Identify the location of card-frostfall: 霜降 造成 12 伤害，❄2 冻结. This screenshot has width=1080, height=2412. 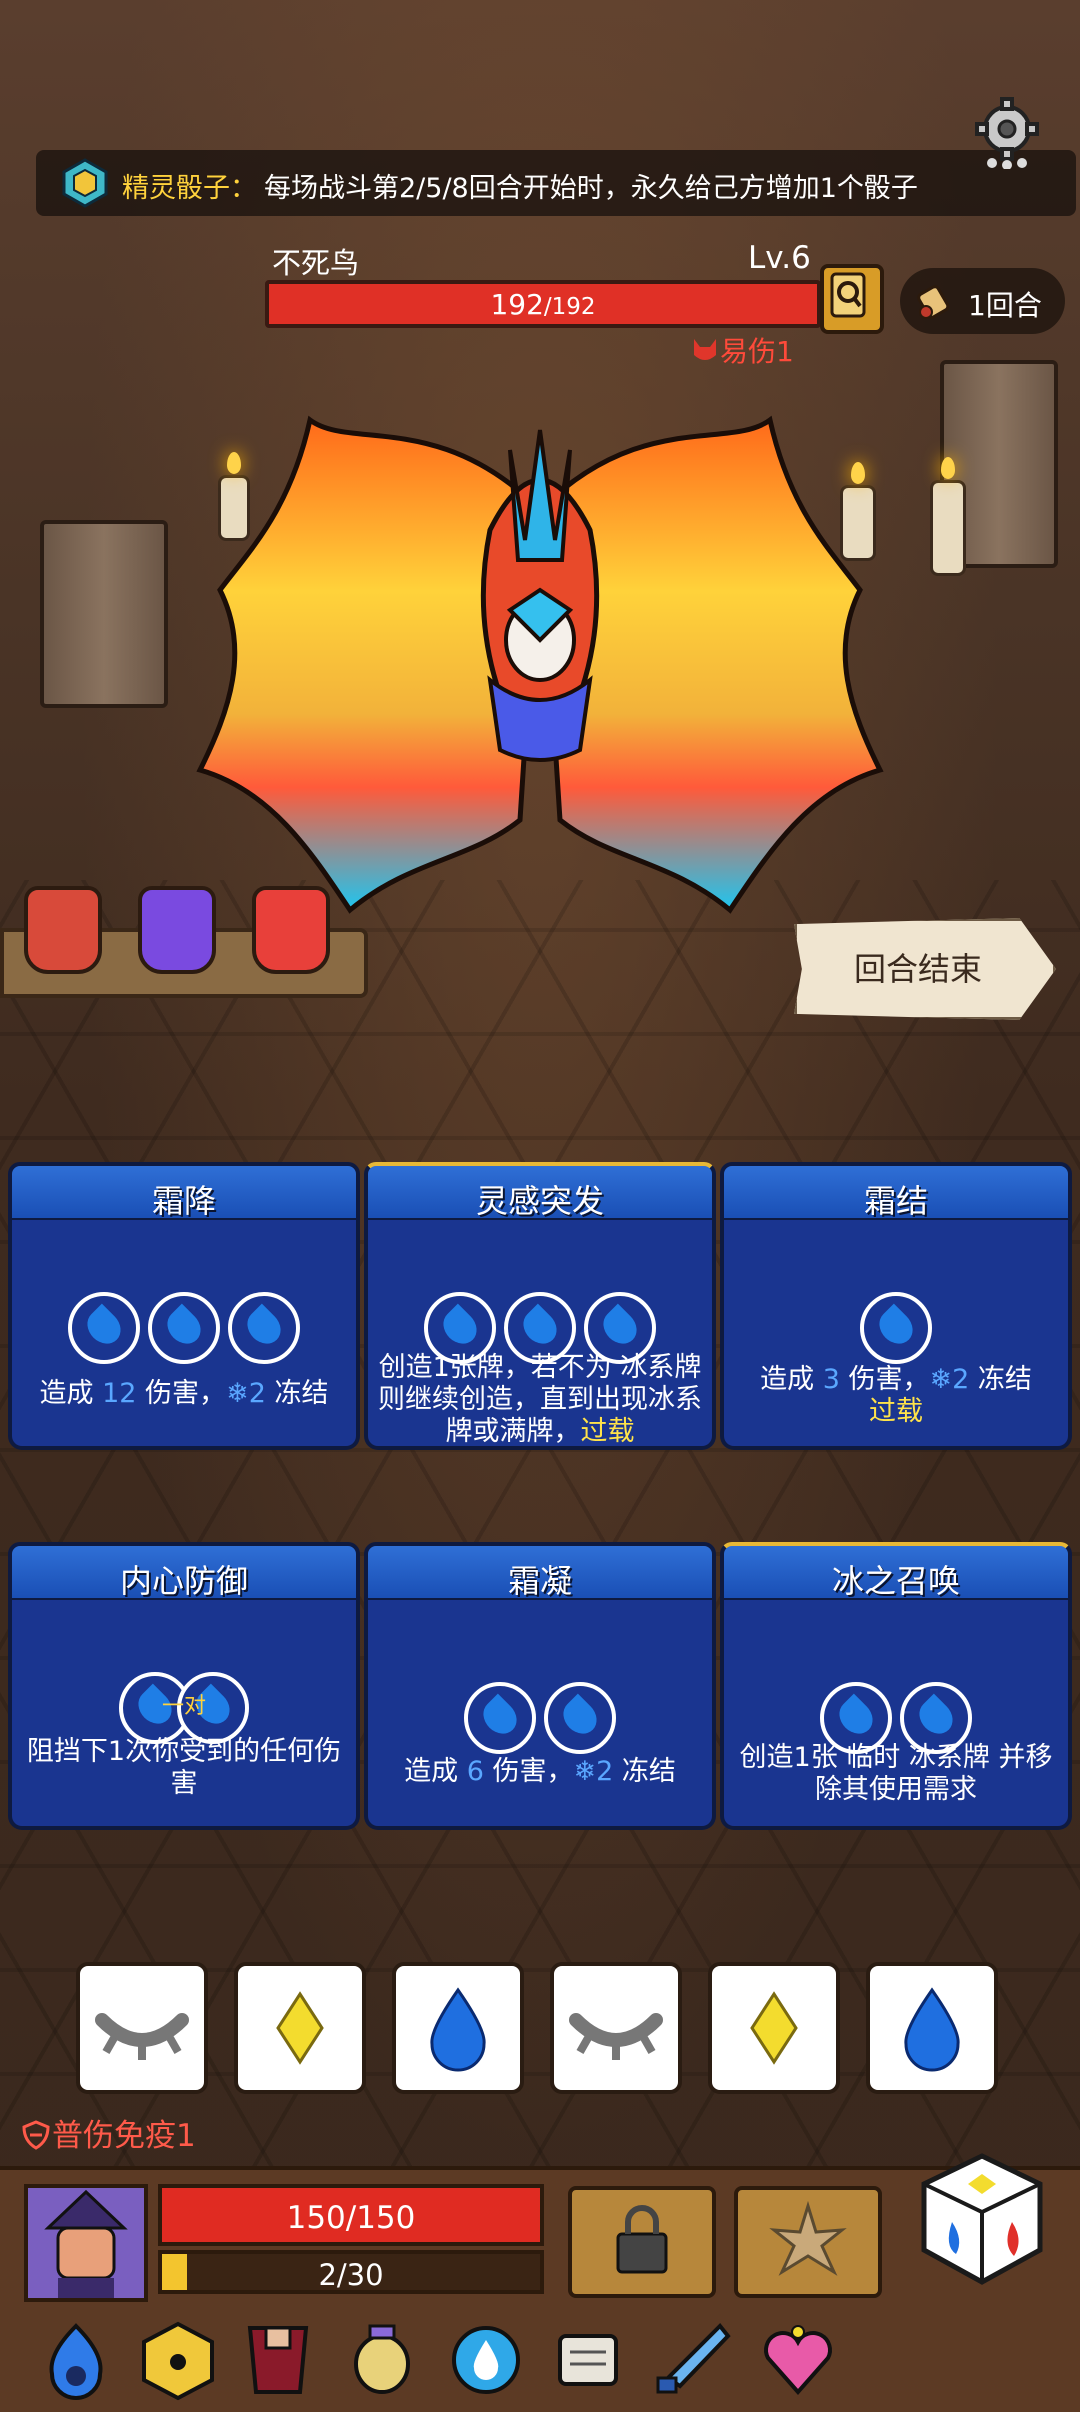
(184, 1312).